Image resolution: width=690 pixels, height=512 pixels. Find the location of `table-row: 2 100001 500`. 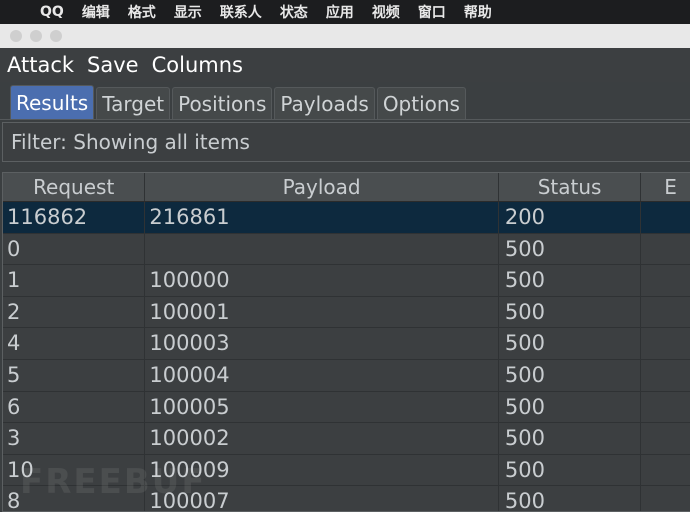

table-row: 2 100001 500 is located at coordinates (346, 312).